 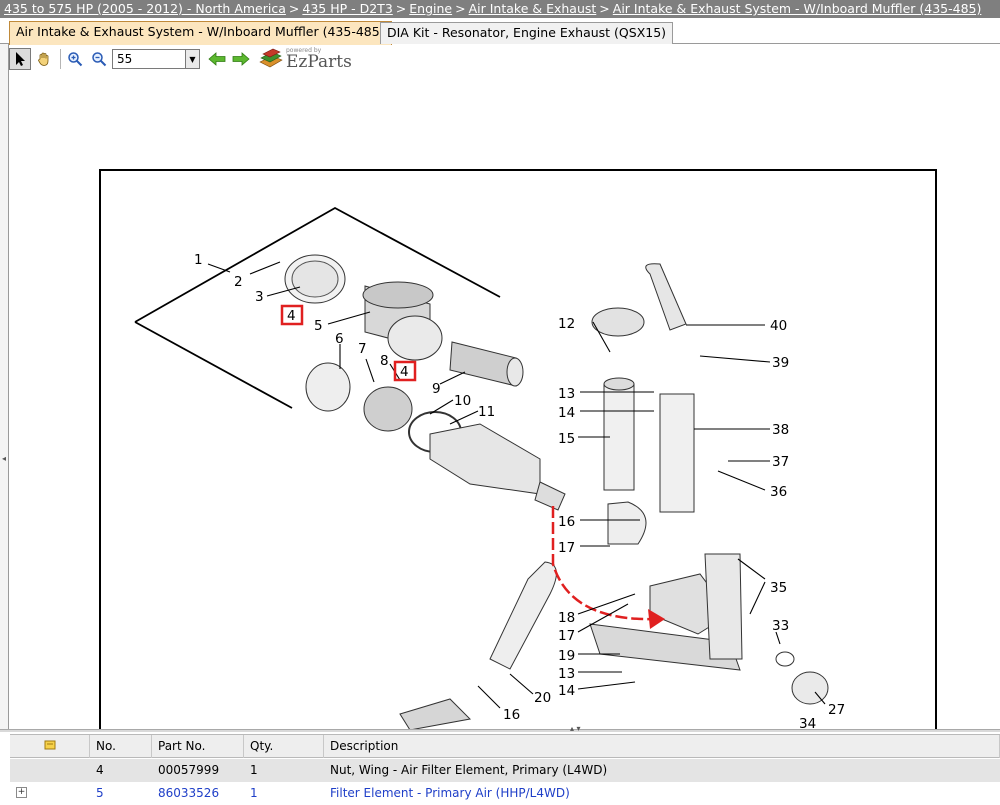 I want to click on cell-part-no: 00057999, so click(x=189, y=770).